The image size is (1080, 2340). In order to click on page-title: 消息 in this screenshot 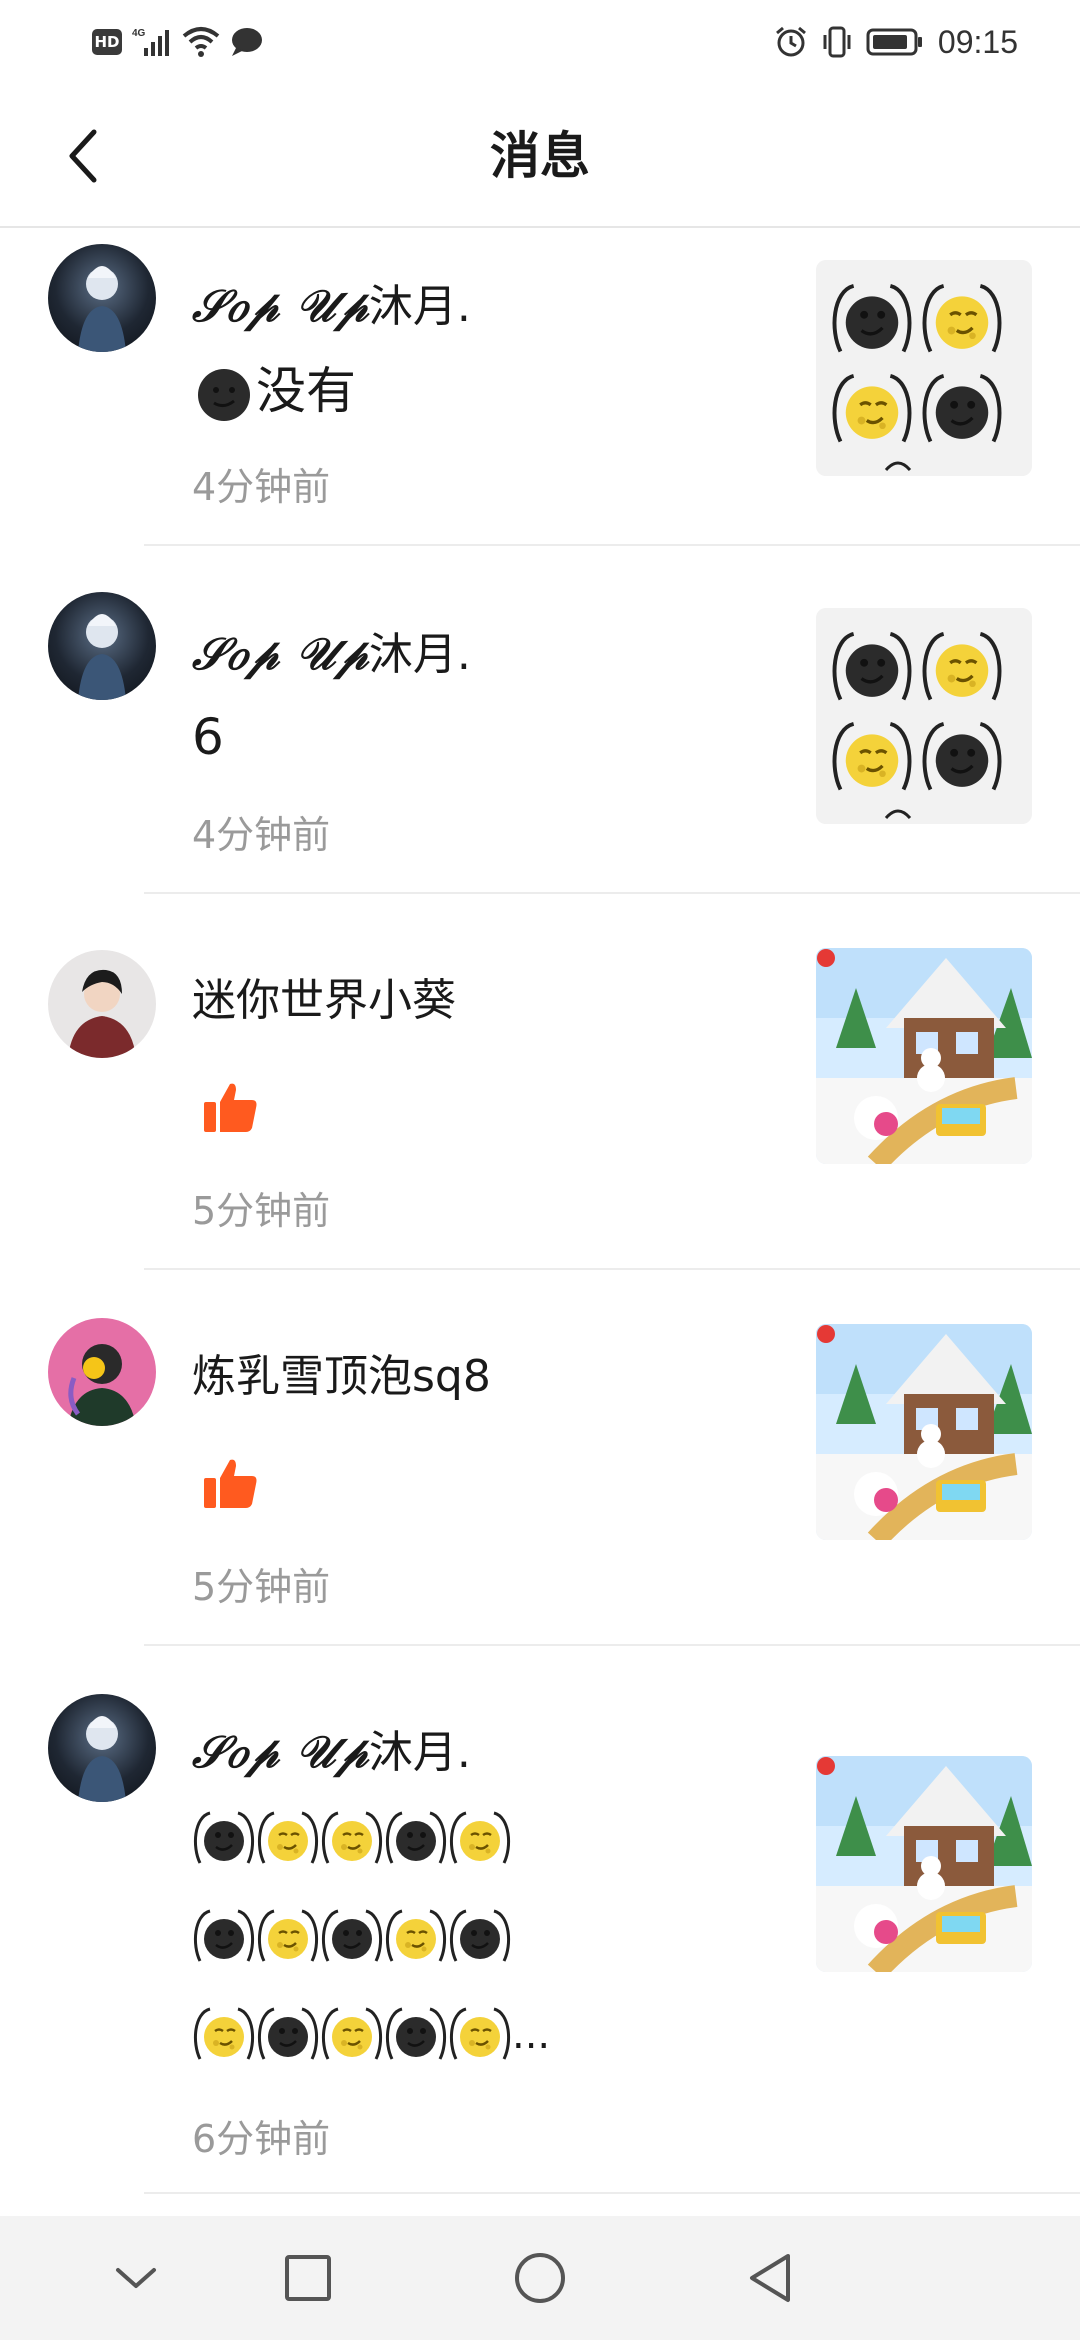, I will do `click(540, 156)`.